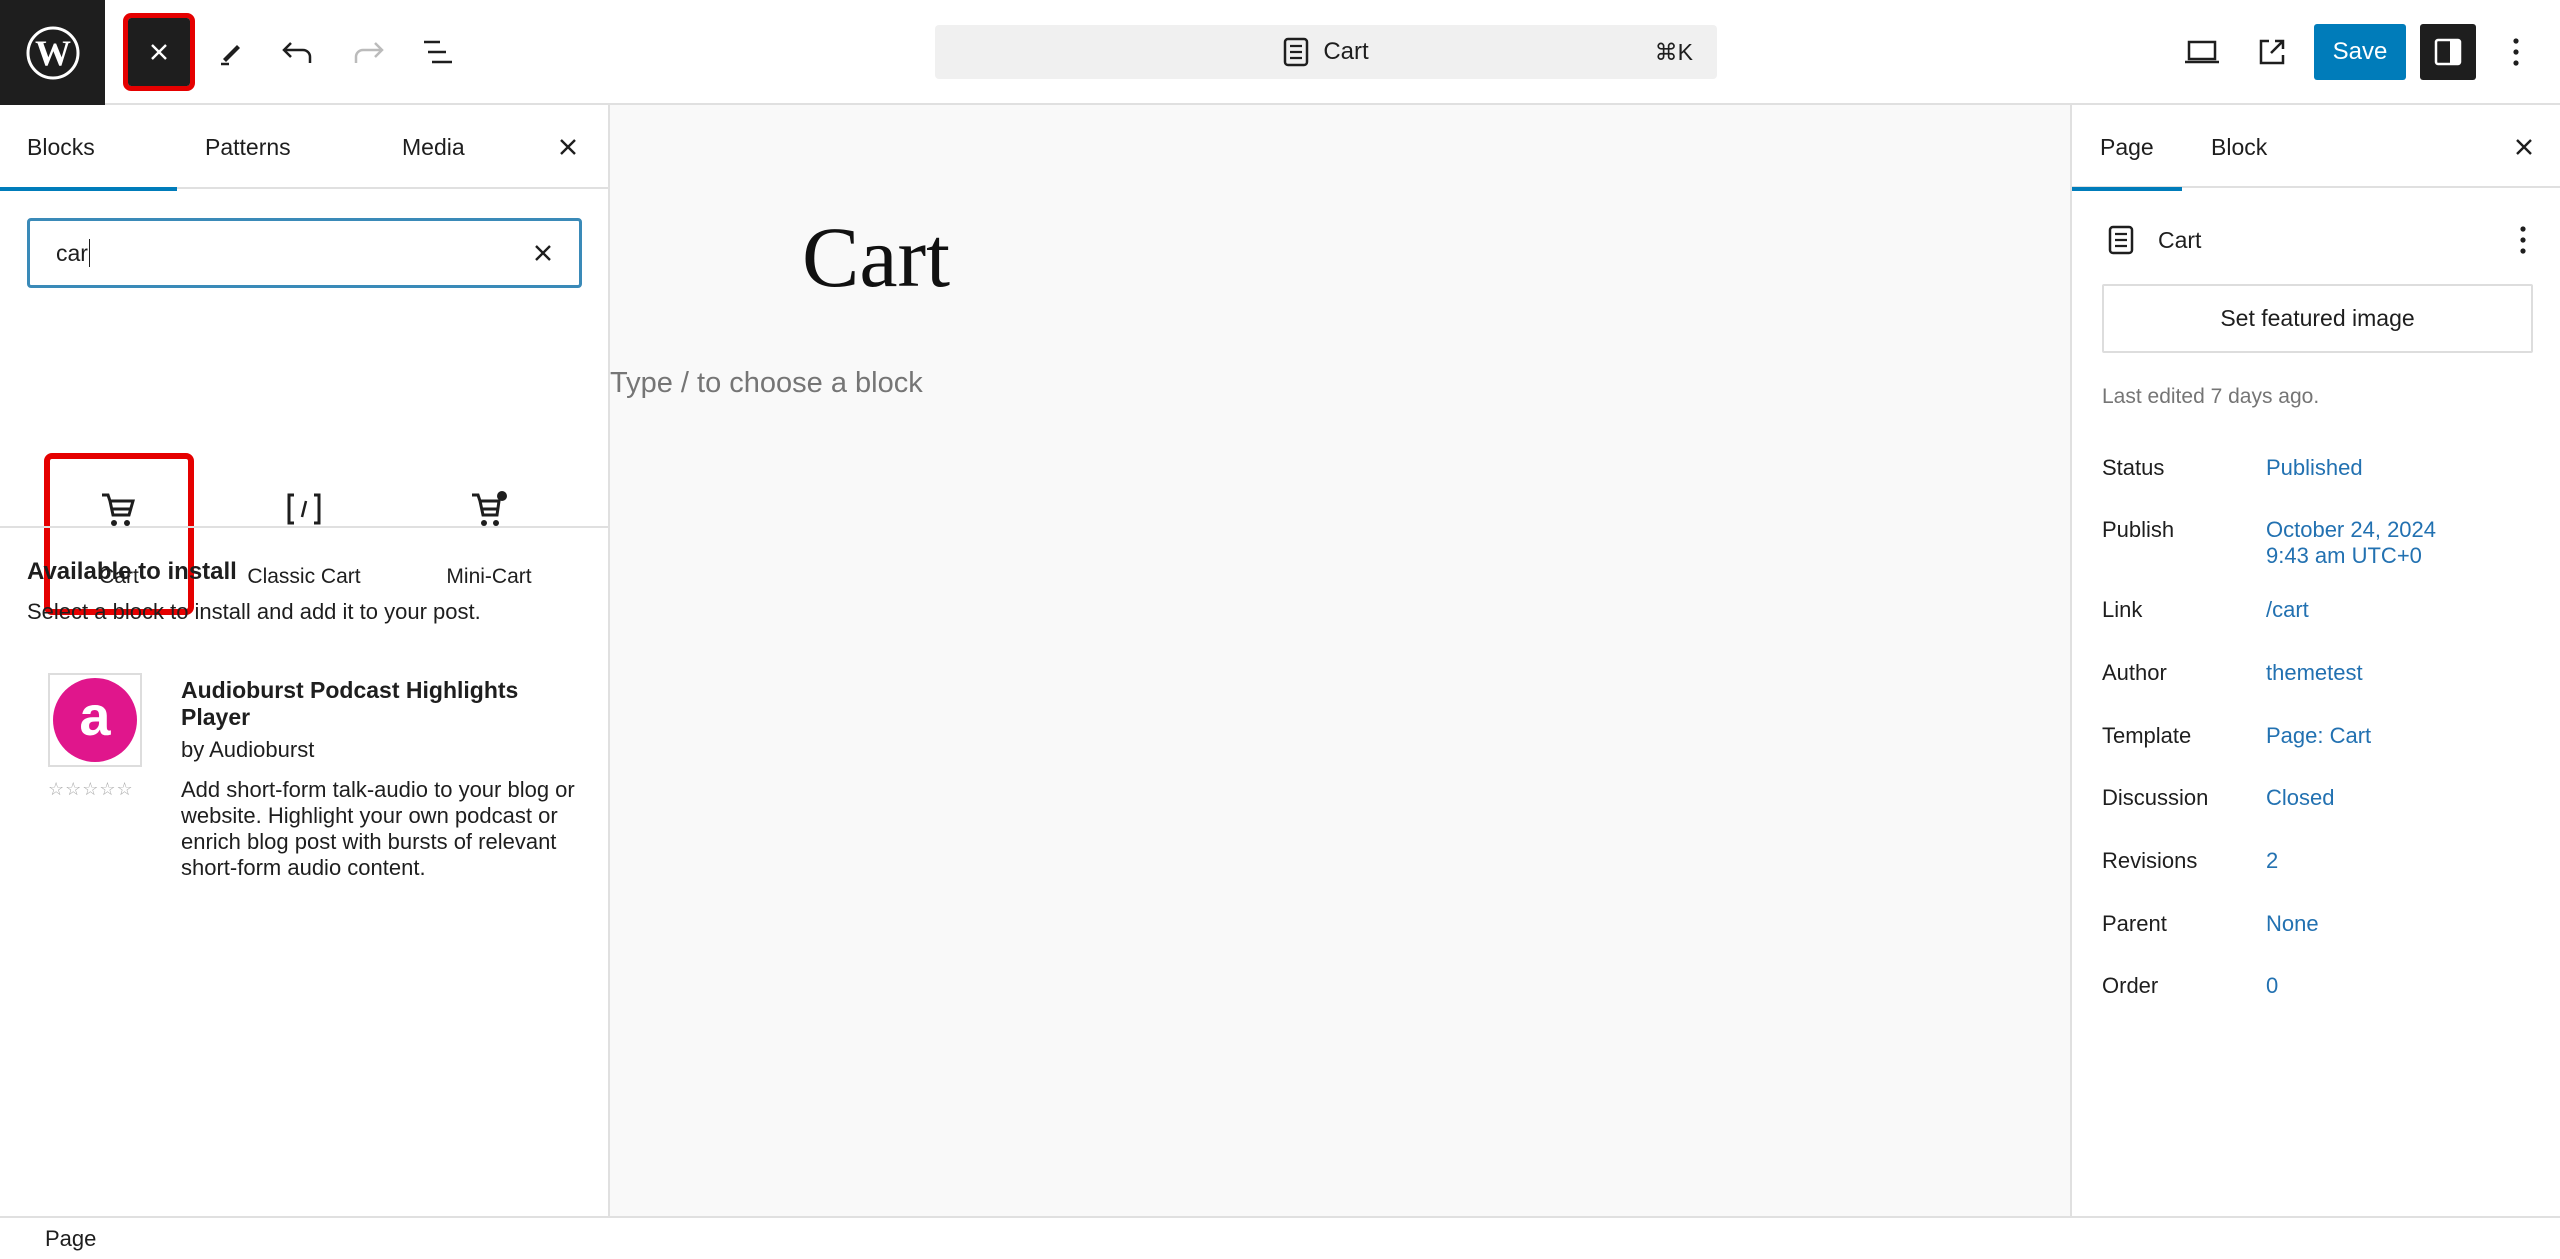 This screenshot has width=2560, height=1259. I want to click on wordpress-logo: W, so click(52, 52).